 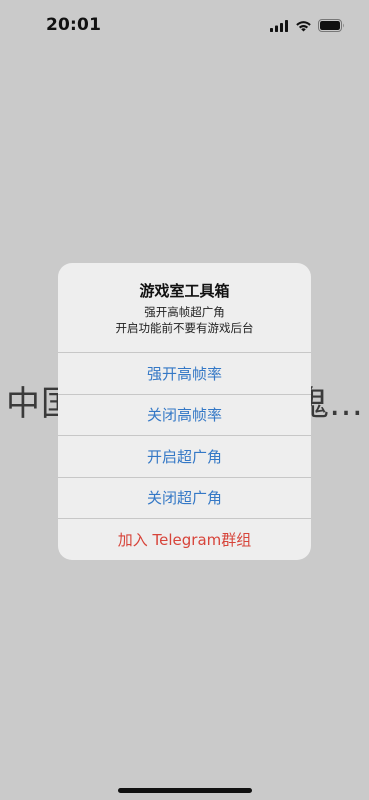 What do you see at coordinates (184, 456) in the screenshot?
I see `enable-ultra-wide-button: 开启超广角` at bounding box center [184, 456].